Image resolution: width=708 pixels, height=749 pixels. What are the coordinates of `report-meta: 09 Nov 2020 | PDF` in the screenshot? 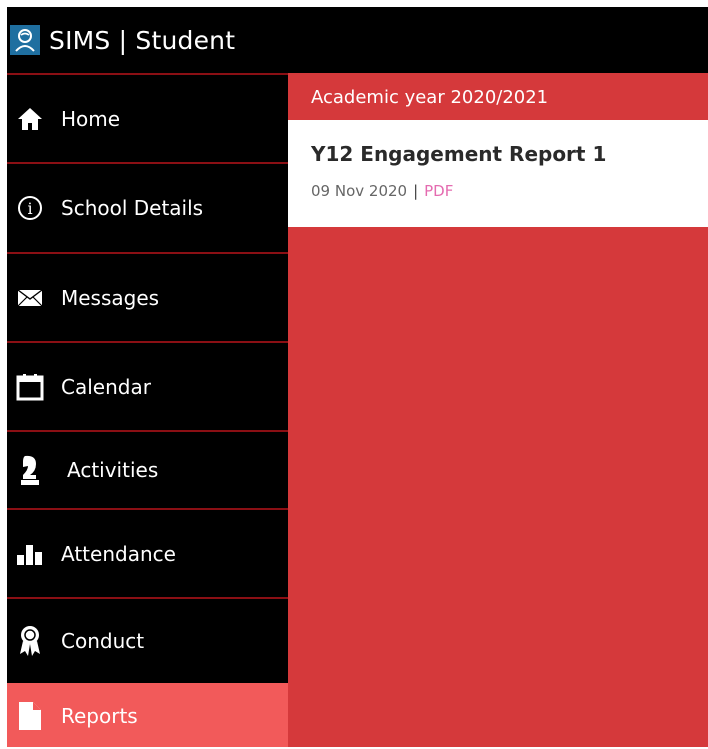 It's located at (382, 191).